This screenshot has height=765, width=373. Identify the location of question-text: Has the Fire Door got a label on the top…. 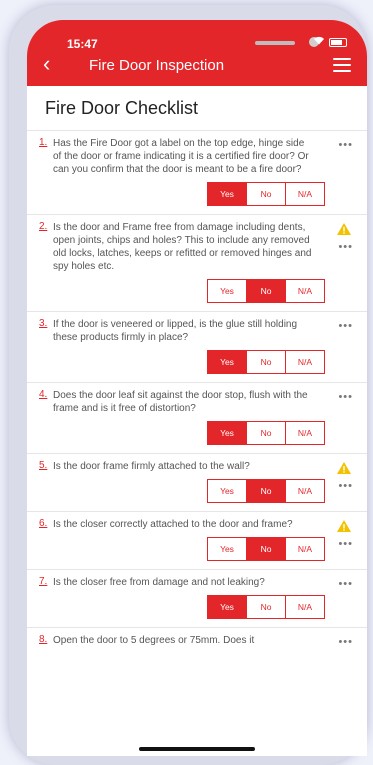
(181, 156).